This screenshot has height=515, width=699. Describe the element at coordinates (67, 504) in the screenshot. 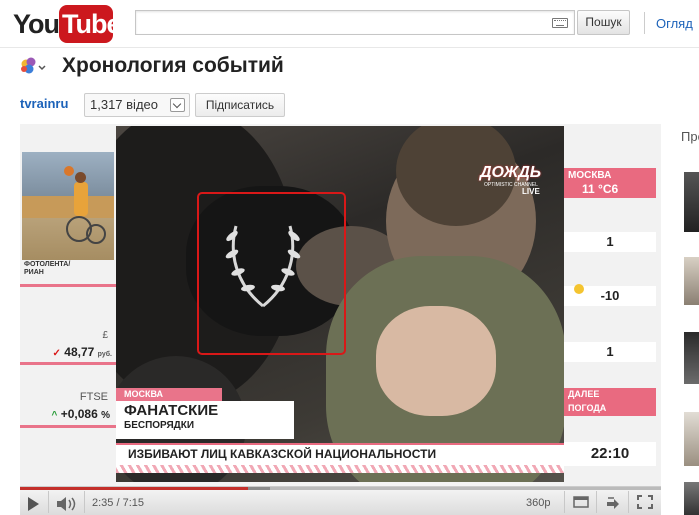

I see `volume-icon` at that location.